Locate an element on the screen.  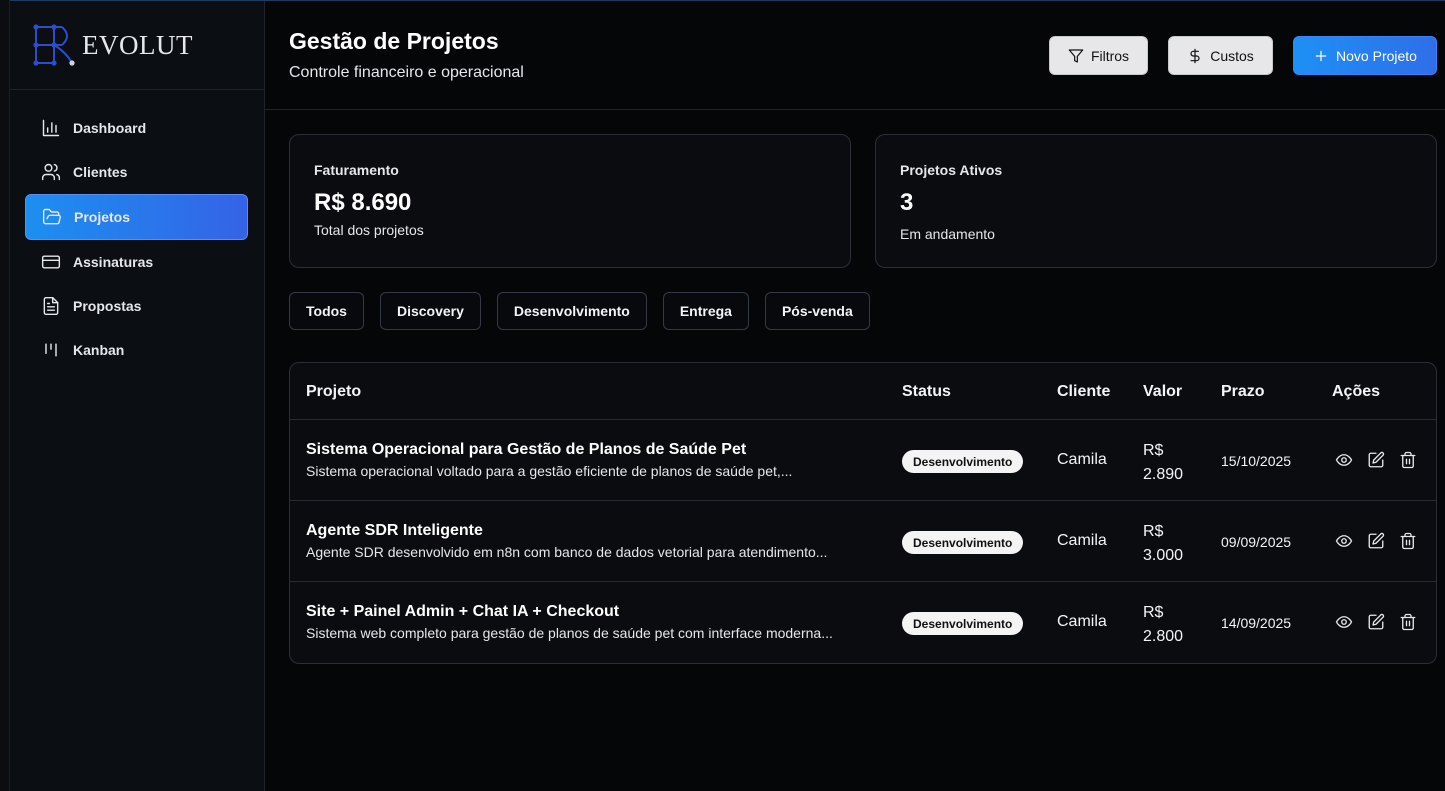
sidebar-item-propostas: Propostas is located at coordinates (136, 306).